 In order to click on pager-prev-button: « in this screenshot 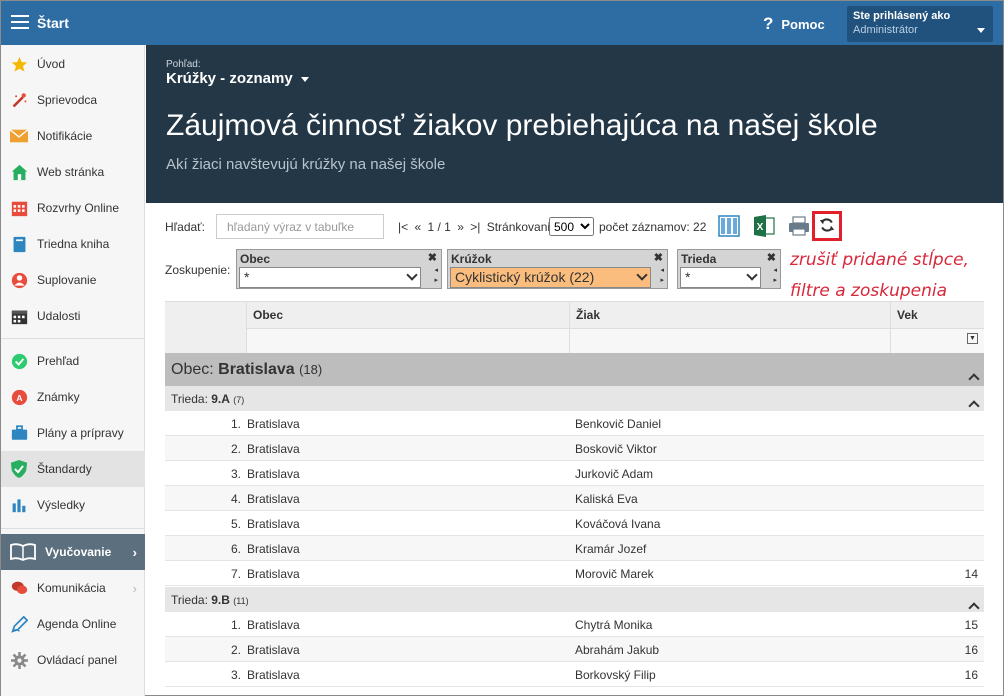, I will do `click(417, 227)`.